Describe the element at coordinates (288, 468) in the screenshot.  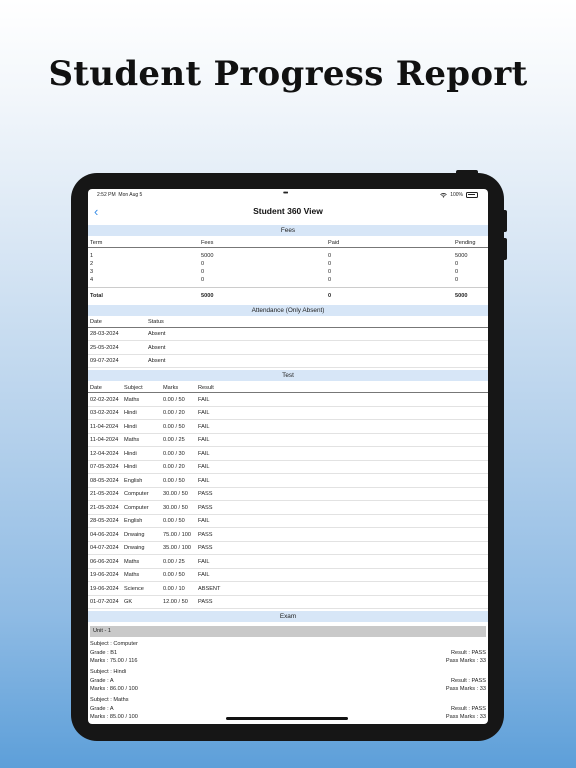
I see `test-row: 07-05-2024 Hindi 0.00 / 20 FAIL` at that location.